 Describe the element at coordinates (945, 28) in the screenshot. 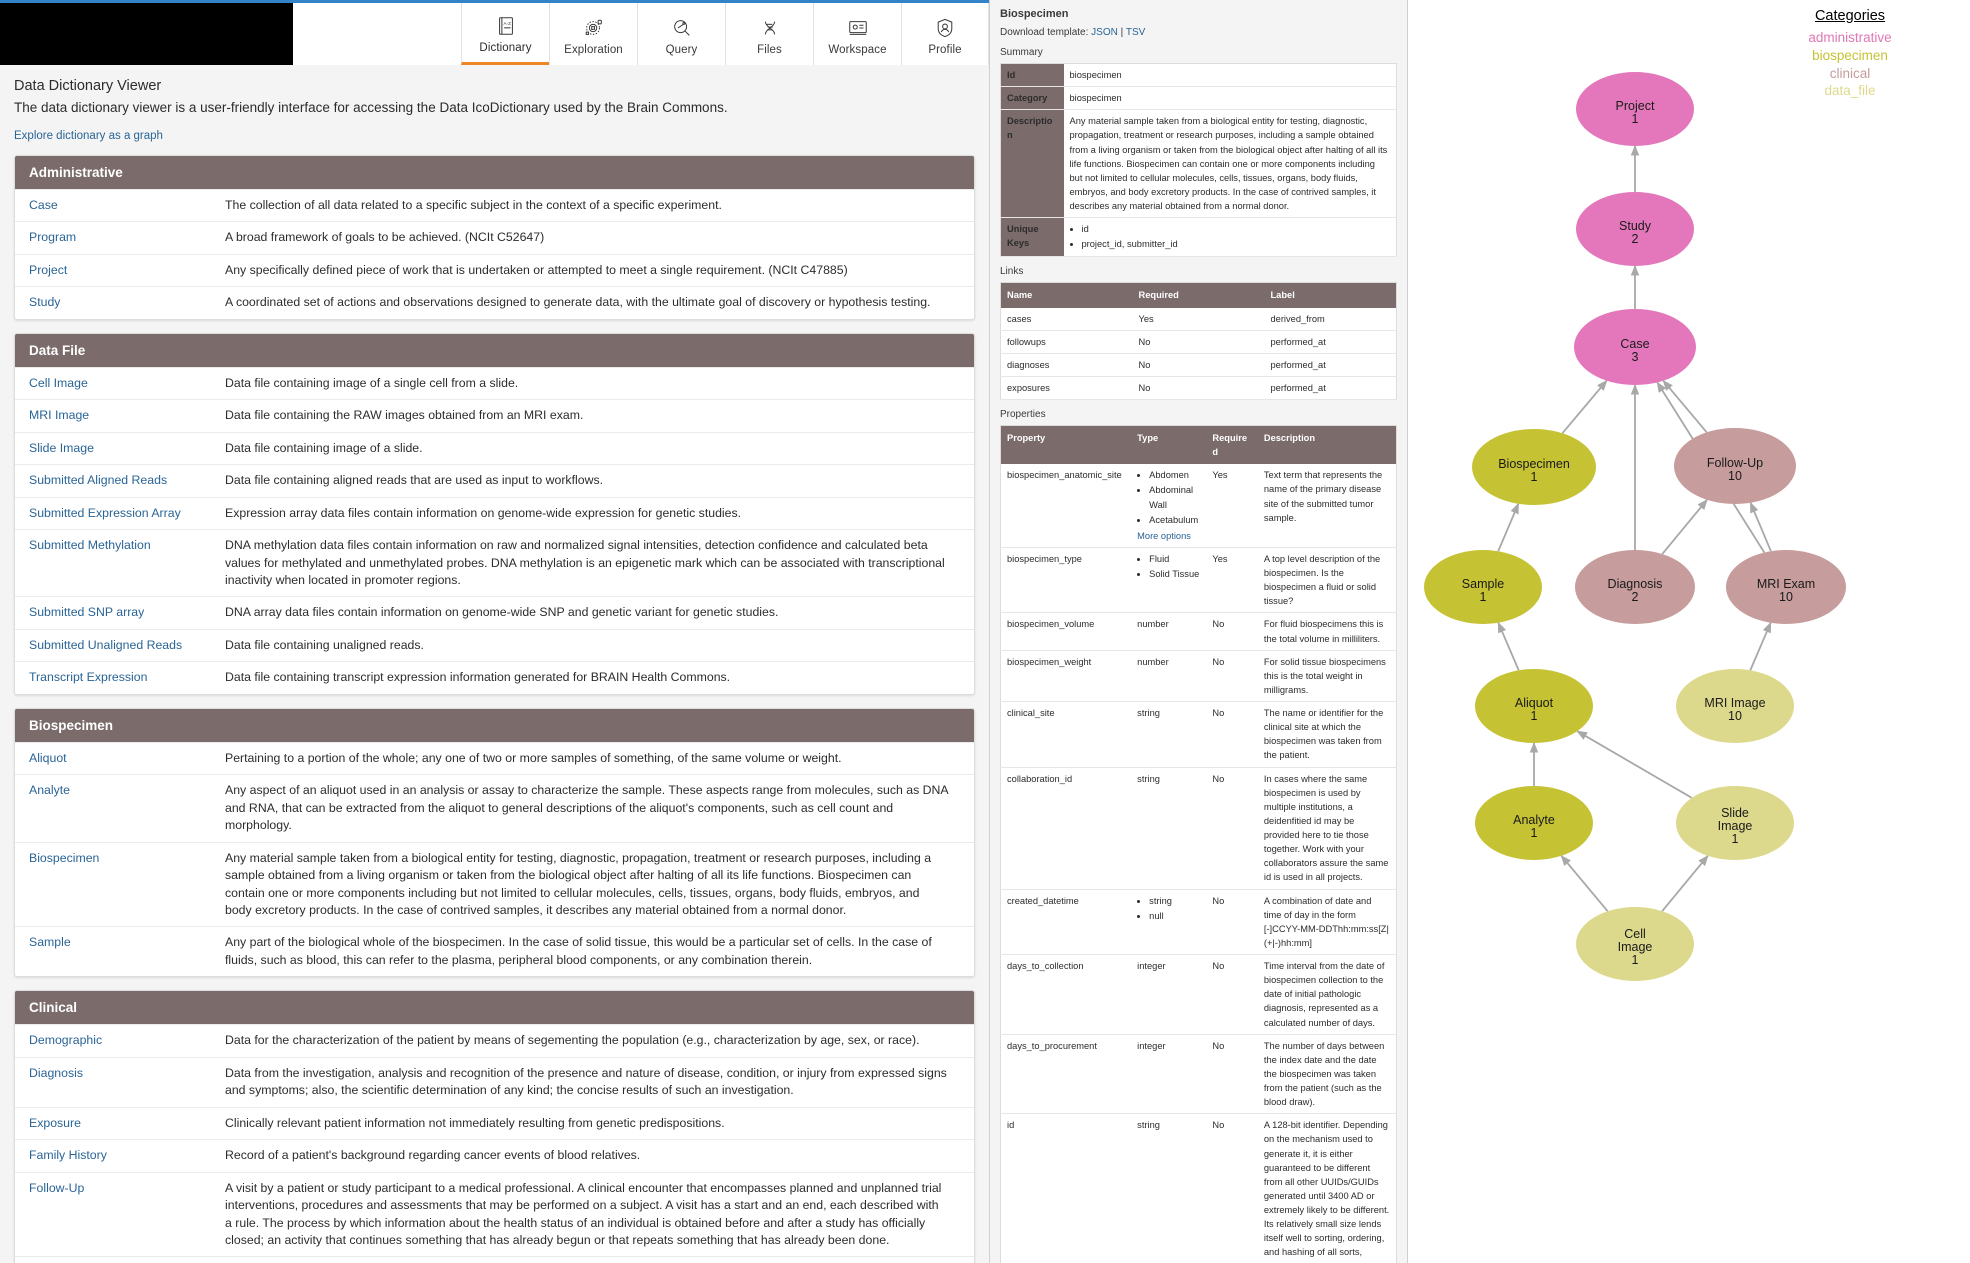

I see `profile-shield-icon` at that location.